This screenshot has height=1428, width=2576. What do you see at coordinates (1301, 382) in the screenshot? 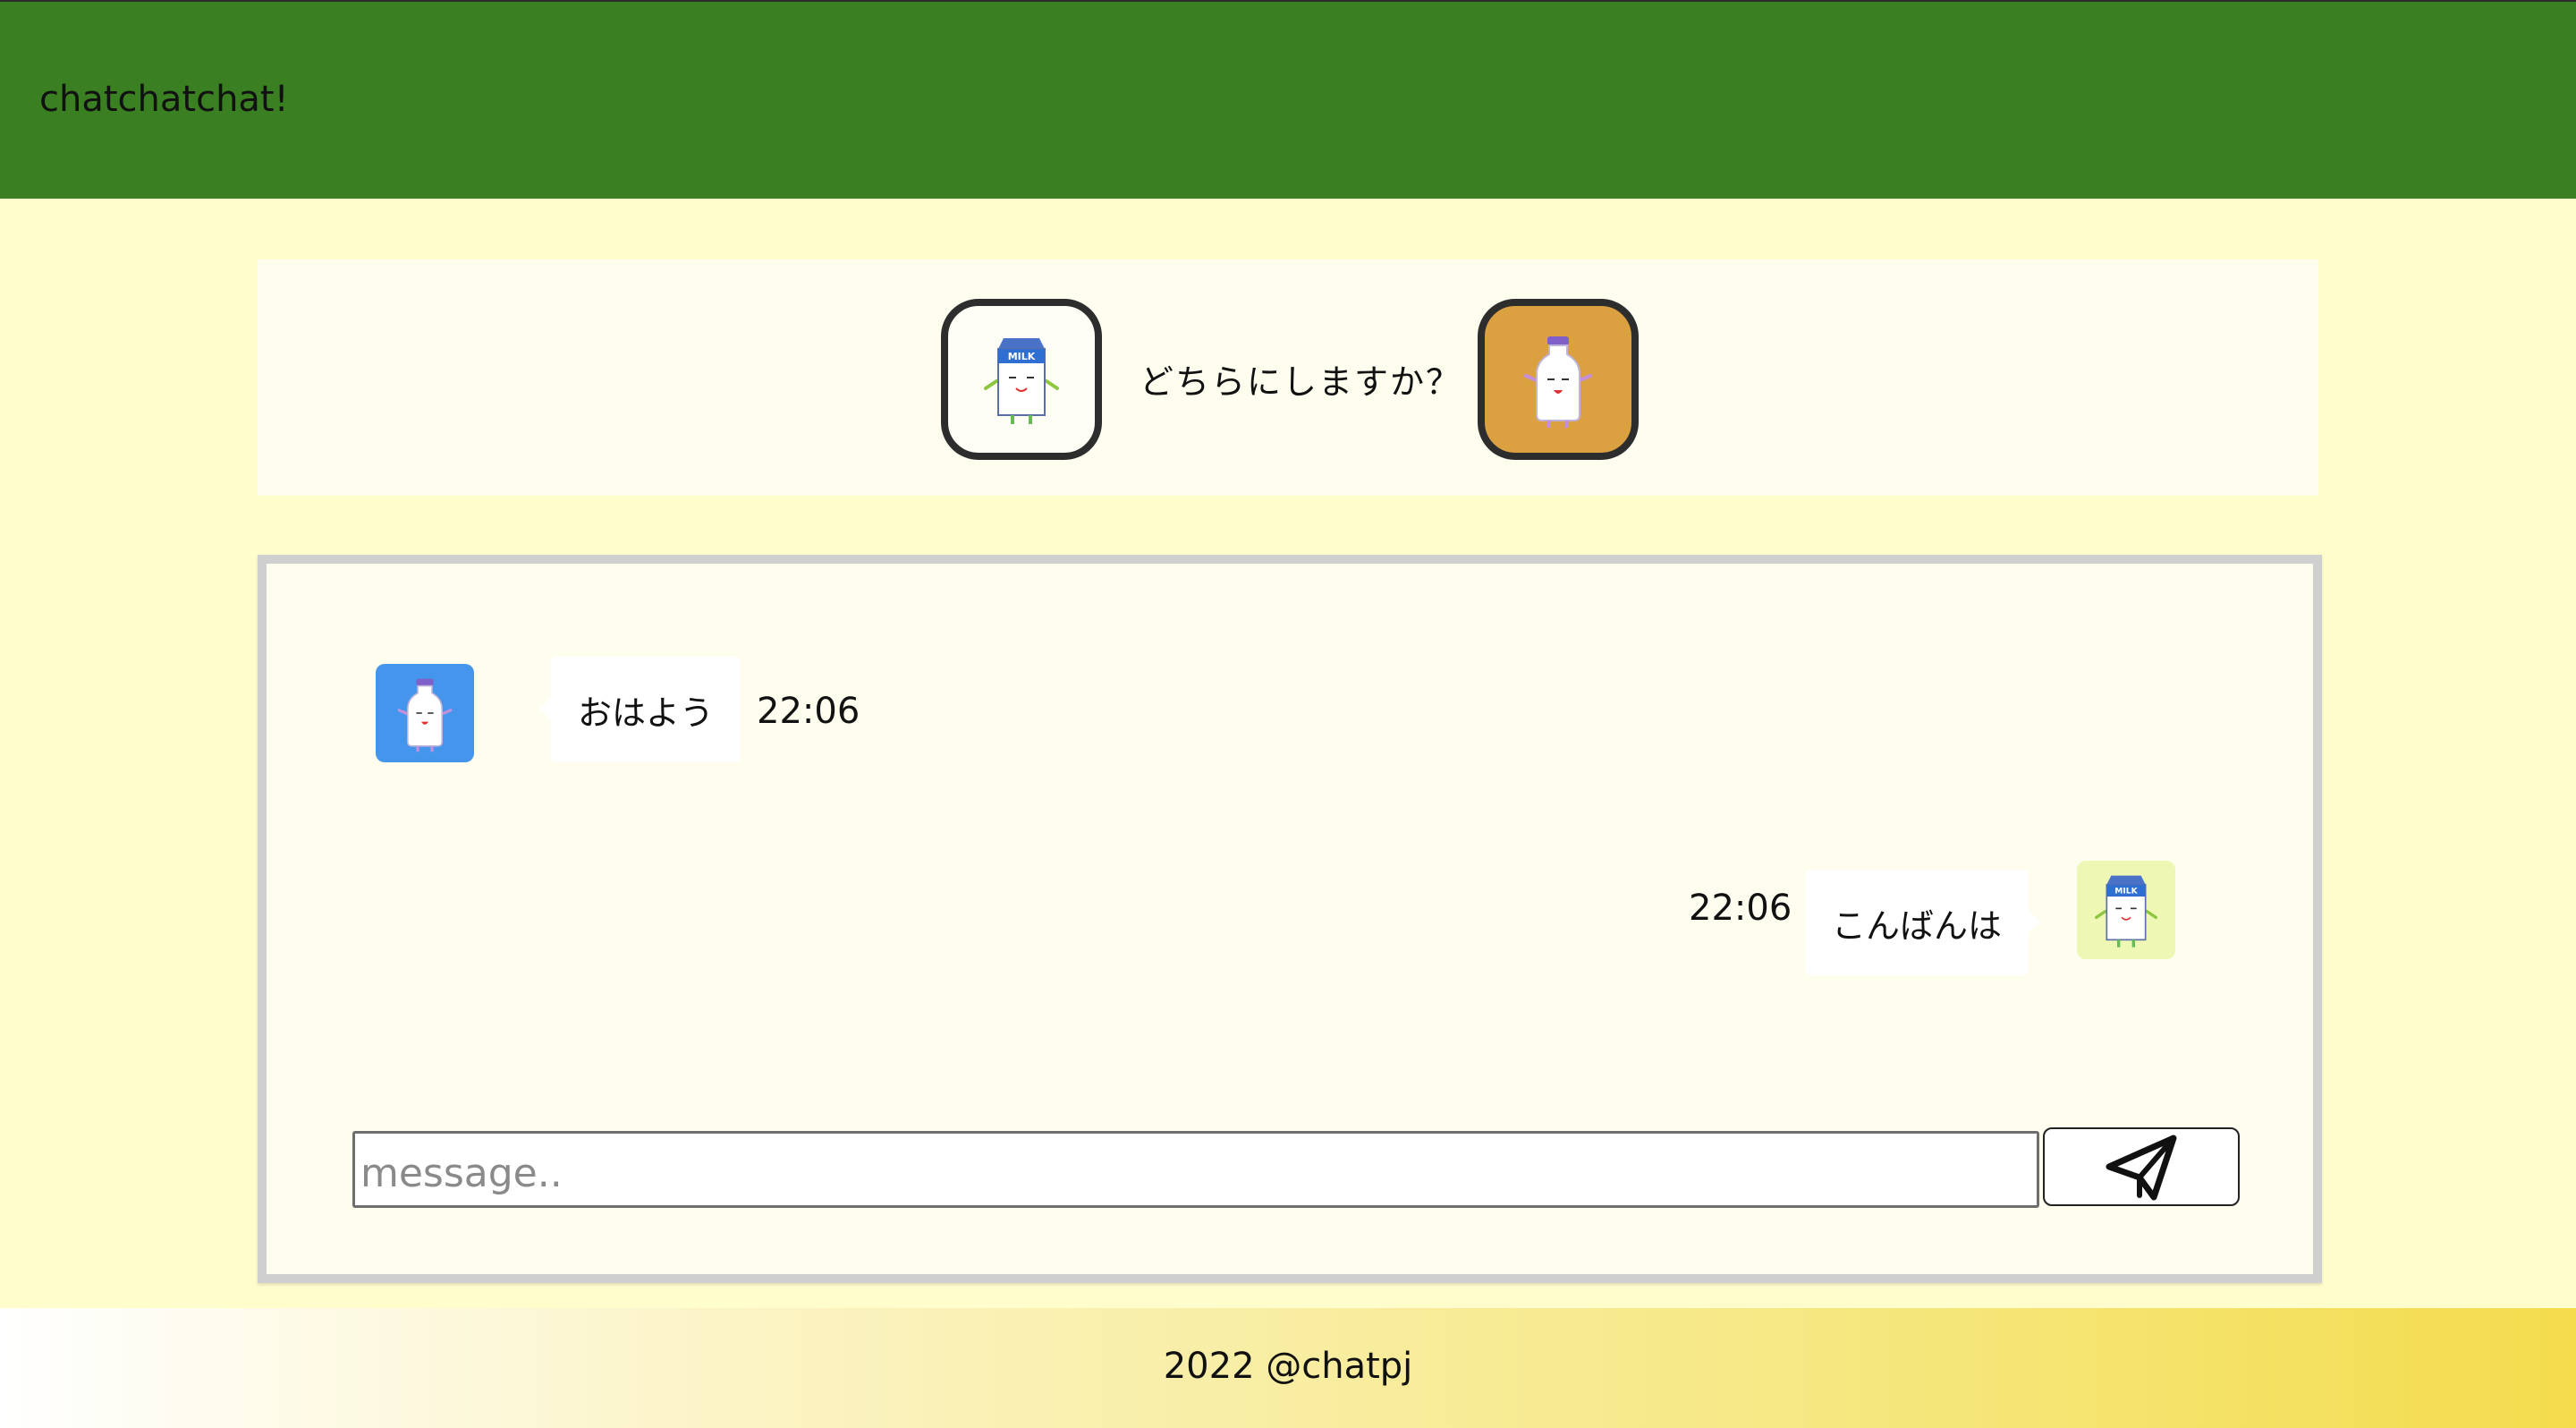
I see `chooser-prompt: どちらにしますか？` at bounding box center [1301, 382].